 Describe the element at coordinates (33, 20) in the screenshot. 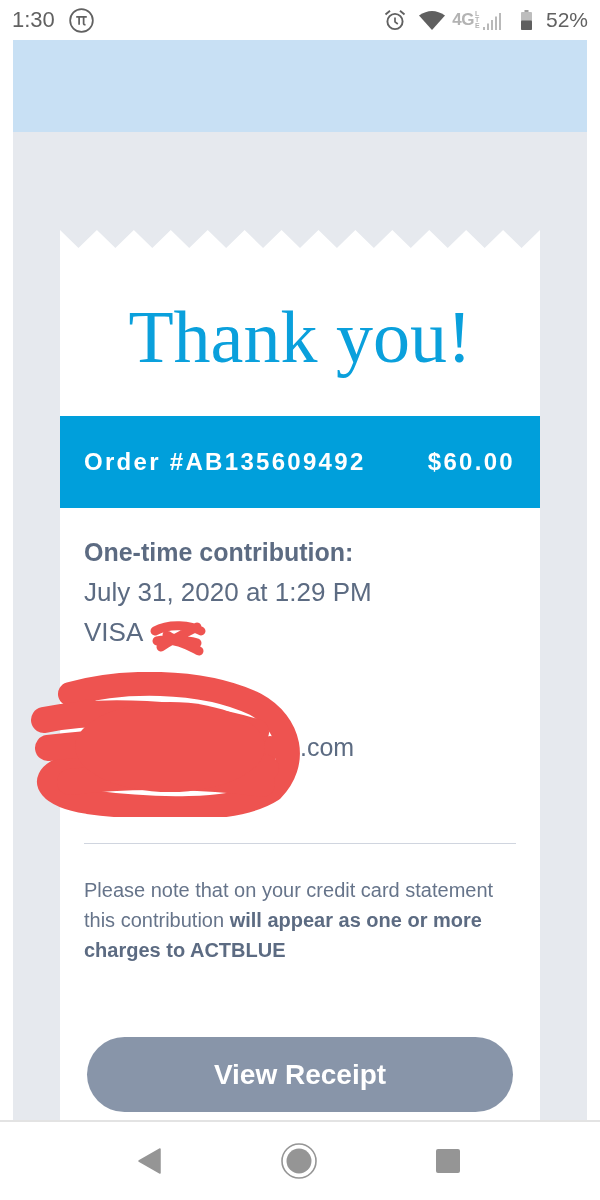

I see `status-time: 1:30` at that location.